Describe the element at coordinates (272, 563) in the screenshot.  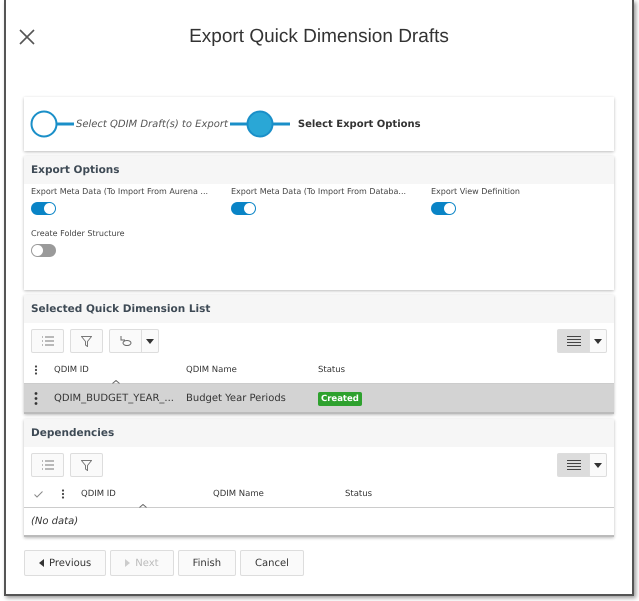
I see `dialog-button: Cancel` at that location.